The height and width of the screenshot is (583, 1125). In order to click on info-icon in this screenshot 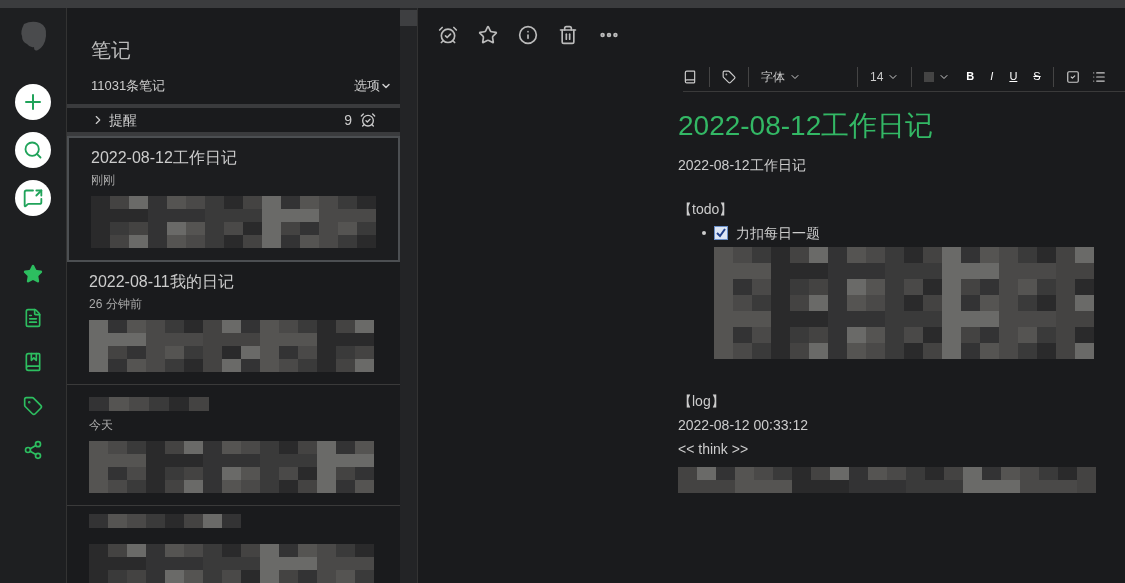, I will do `click(528, 35)`.